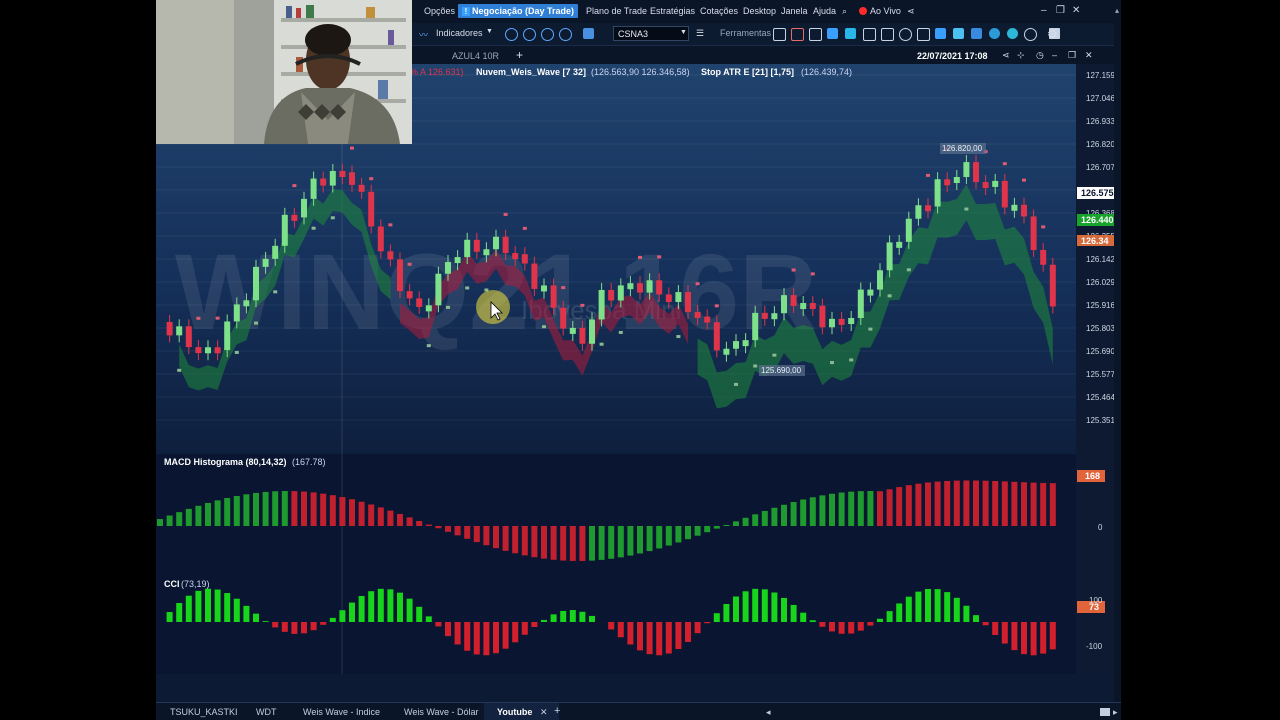  Describe the element at coordinates (844, 11) in the screenshot. I see `search-icon: ⌕` at that location.